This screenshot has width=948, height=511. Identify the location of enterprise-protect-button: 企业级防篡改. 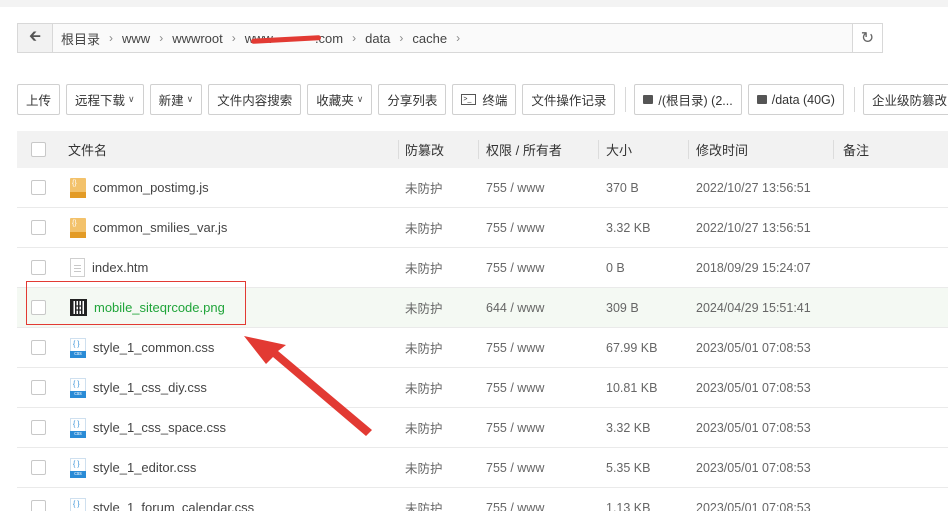
(905, 99).